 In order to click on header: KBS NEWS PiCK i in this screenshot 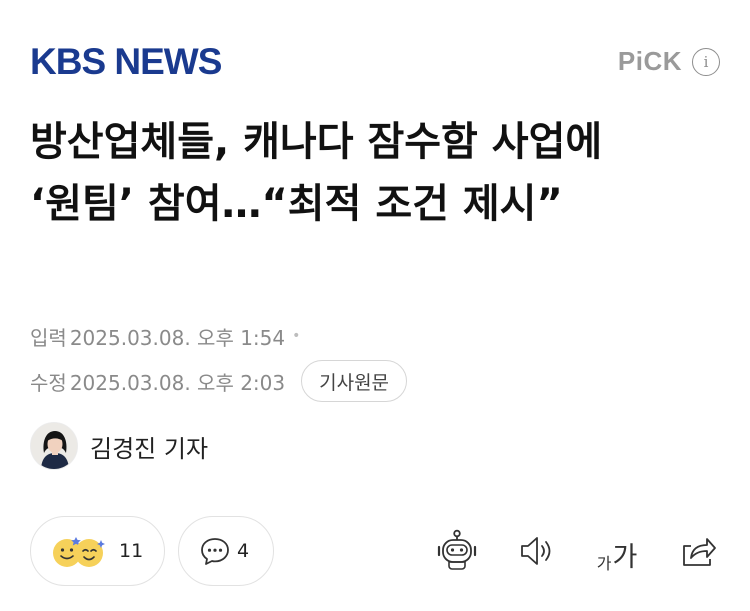, I will do `click(375, 62)`.